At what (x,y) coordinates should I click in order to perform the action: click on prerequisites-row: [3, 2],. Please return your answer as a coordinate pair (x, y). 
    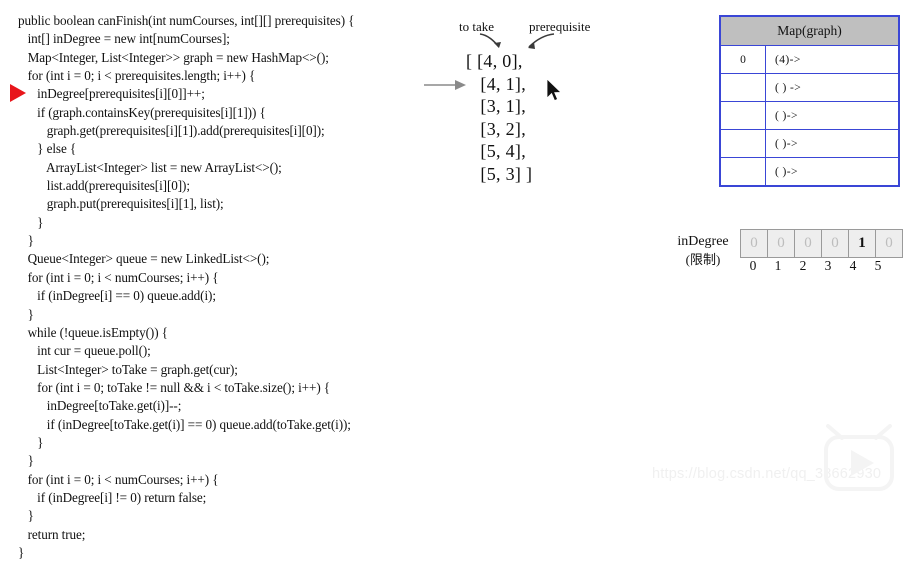
    Looking at the image, I should click on (496, 128).